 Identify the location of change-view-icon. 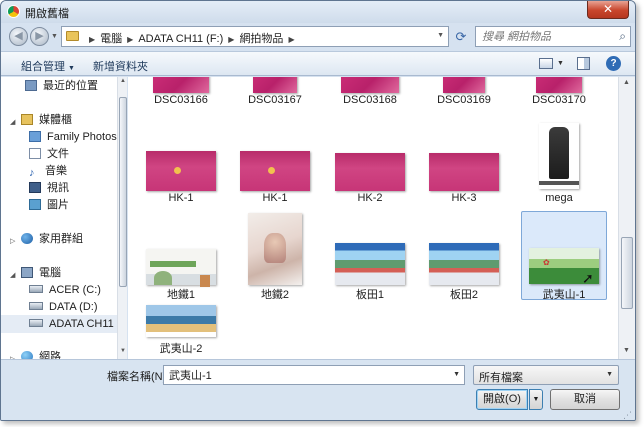
(546, 63).